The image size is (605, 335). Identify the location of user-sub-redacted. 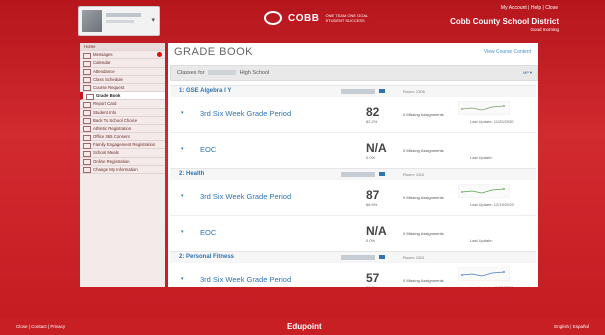
(120, 21).